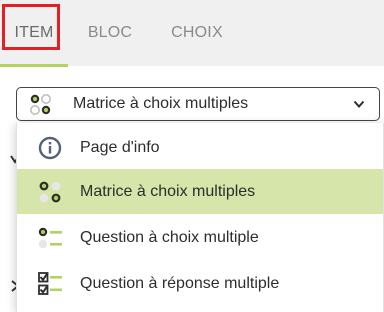  Describe the element at coordinates (31, 27) in the screenshot. I see `annotation-highlight-box` at that location.